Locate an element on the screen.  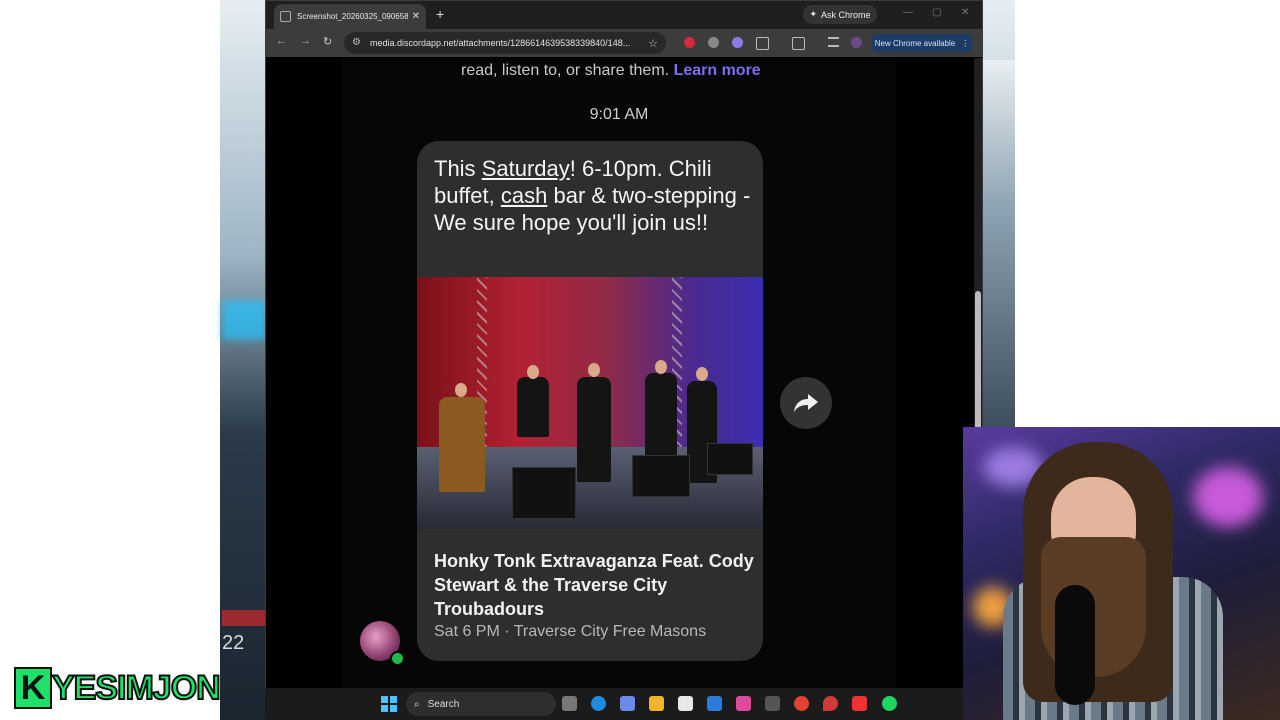
app-red-icon is located at coordinates (859, 703).